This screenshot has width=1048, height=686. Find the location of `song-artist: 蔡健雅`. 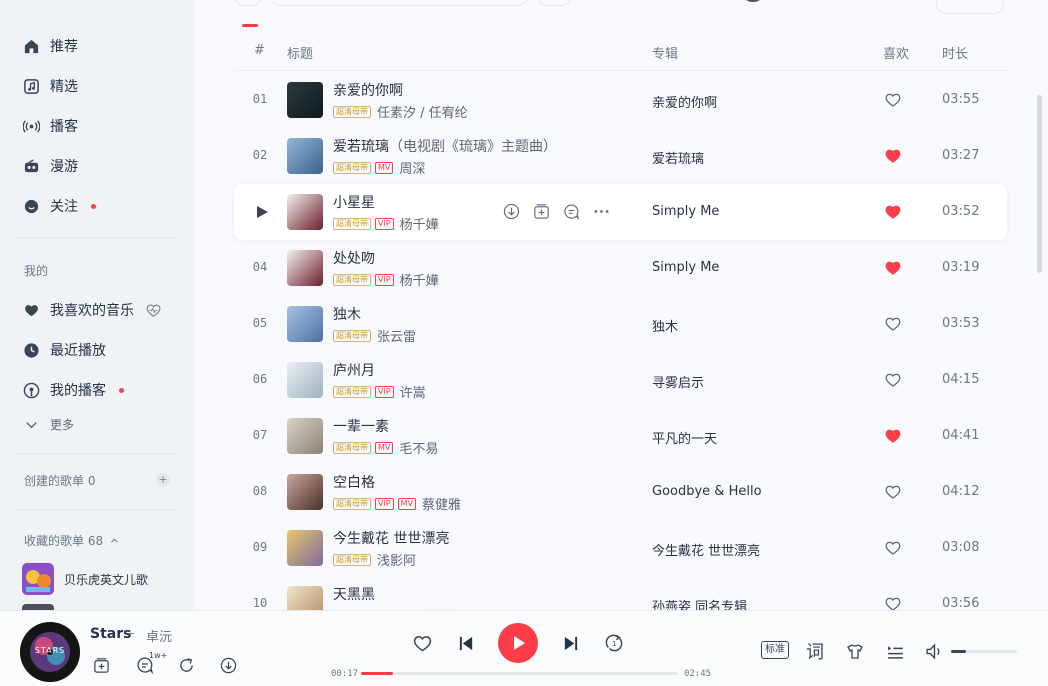

song-artist: 蔡健雅 is located at coordinates (441, 503).